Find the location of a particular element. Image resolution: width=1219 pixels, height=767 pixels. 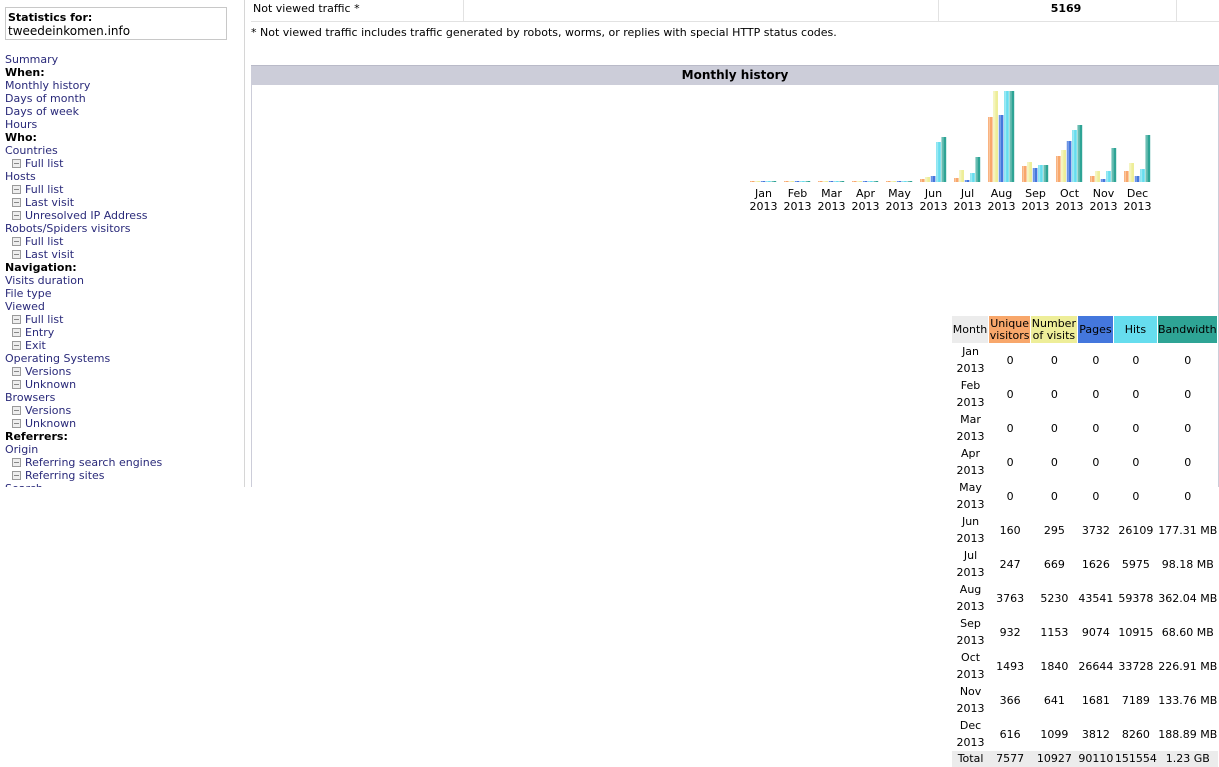

menu-item-operating-systems: Operating Systems is located at coordinates (57, 358).